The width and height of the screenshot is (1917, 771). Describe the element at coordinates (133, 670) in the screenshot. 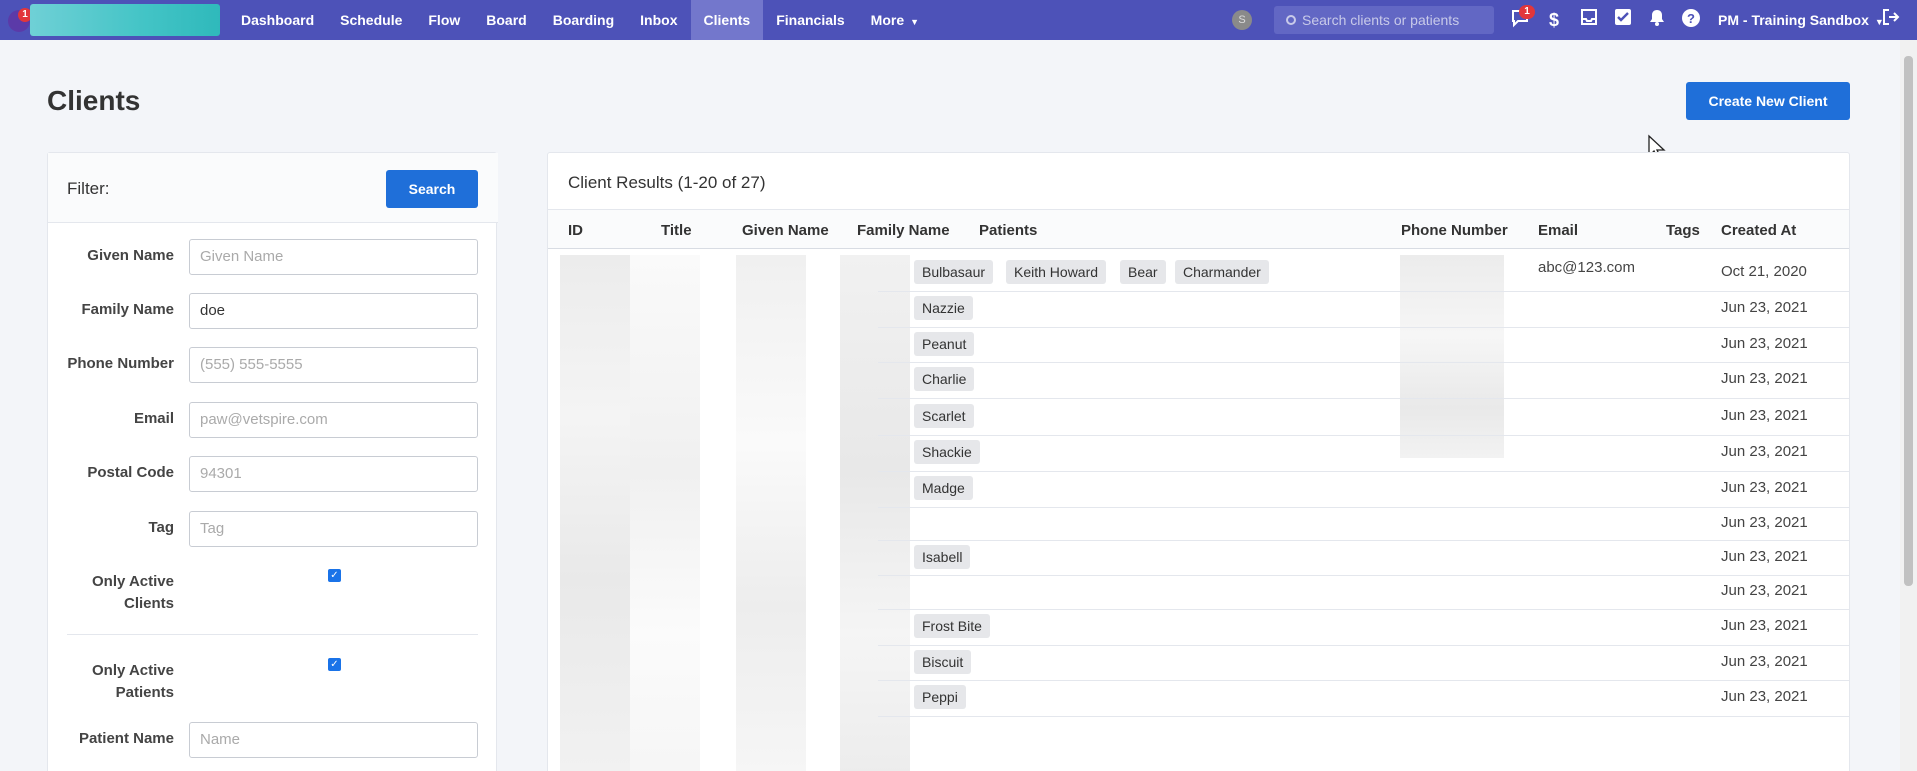

I see `only-active-patients-label-line1: Only Active` at that location.